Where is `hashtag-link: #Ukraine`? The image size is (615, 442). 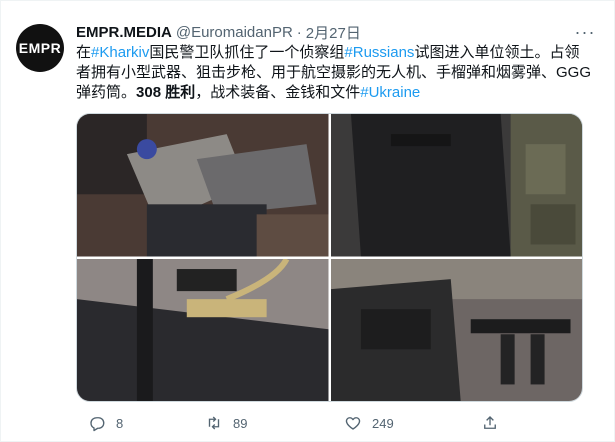
hashtag-link: #Ukraine is located at coordinates (390, 92).